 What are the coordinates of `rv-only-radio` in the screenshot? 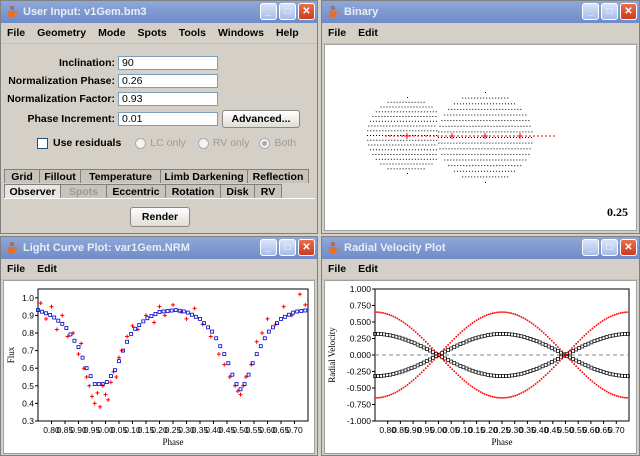 It's located at (203, 143).